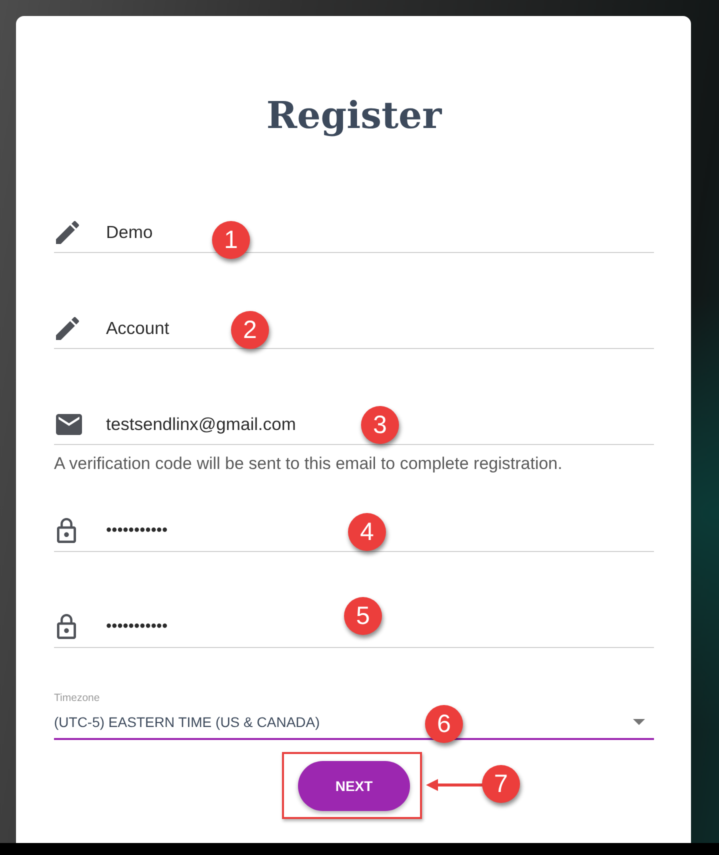  What do you see at coordinates (354, 115) in the screenshot?
I see `page-title: Register` at bounding box center [354, 115].